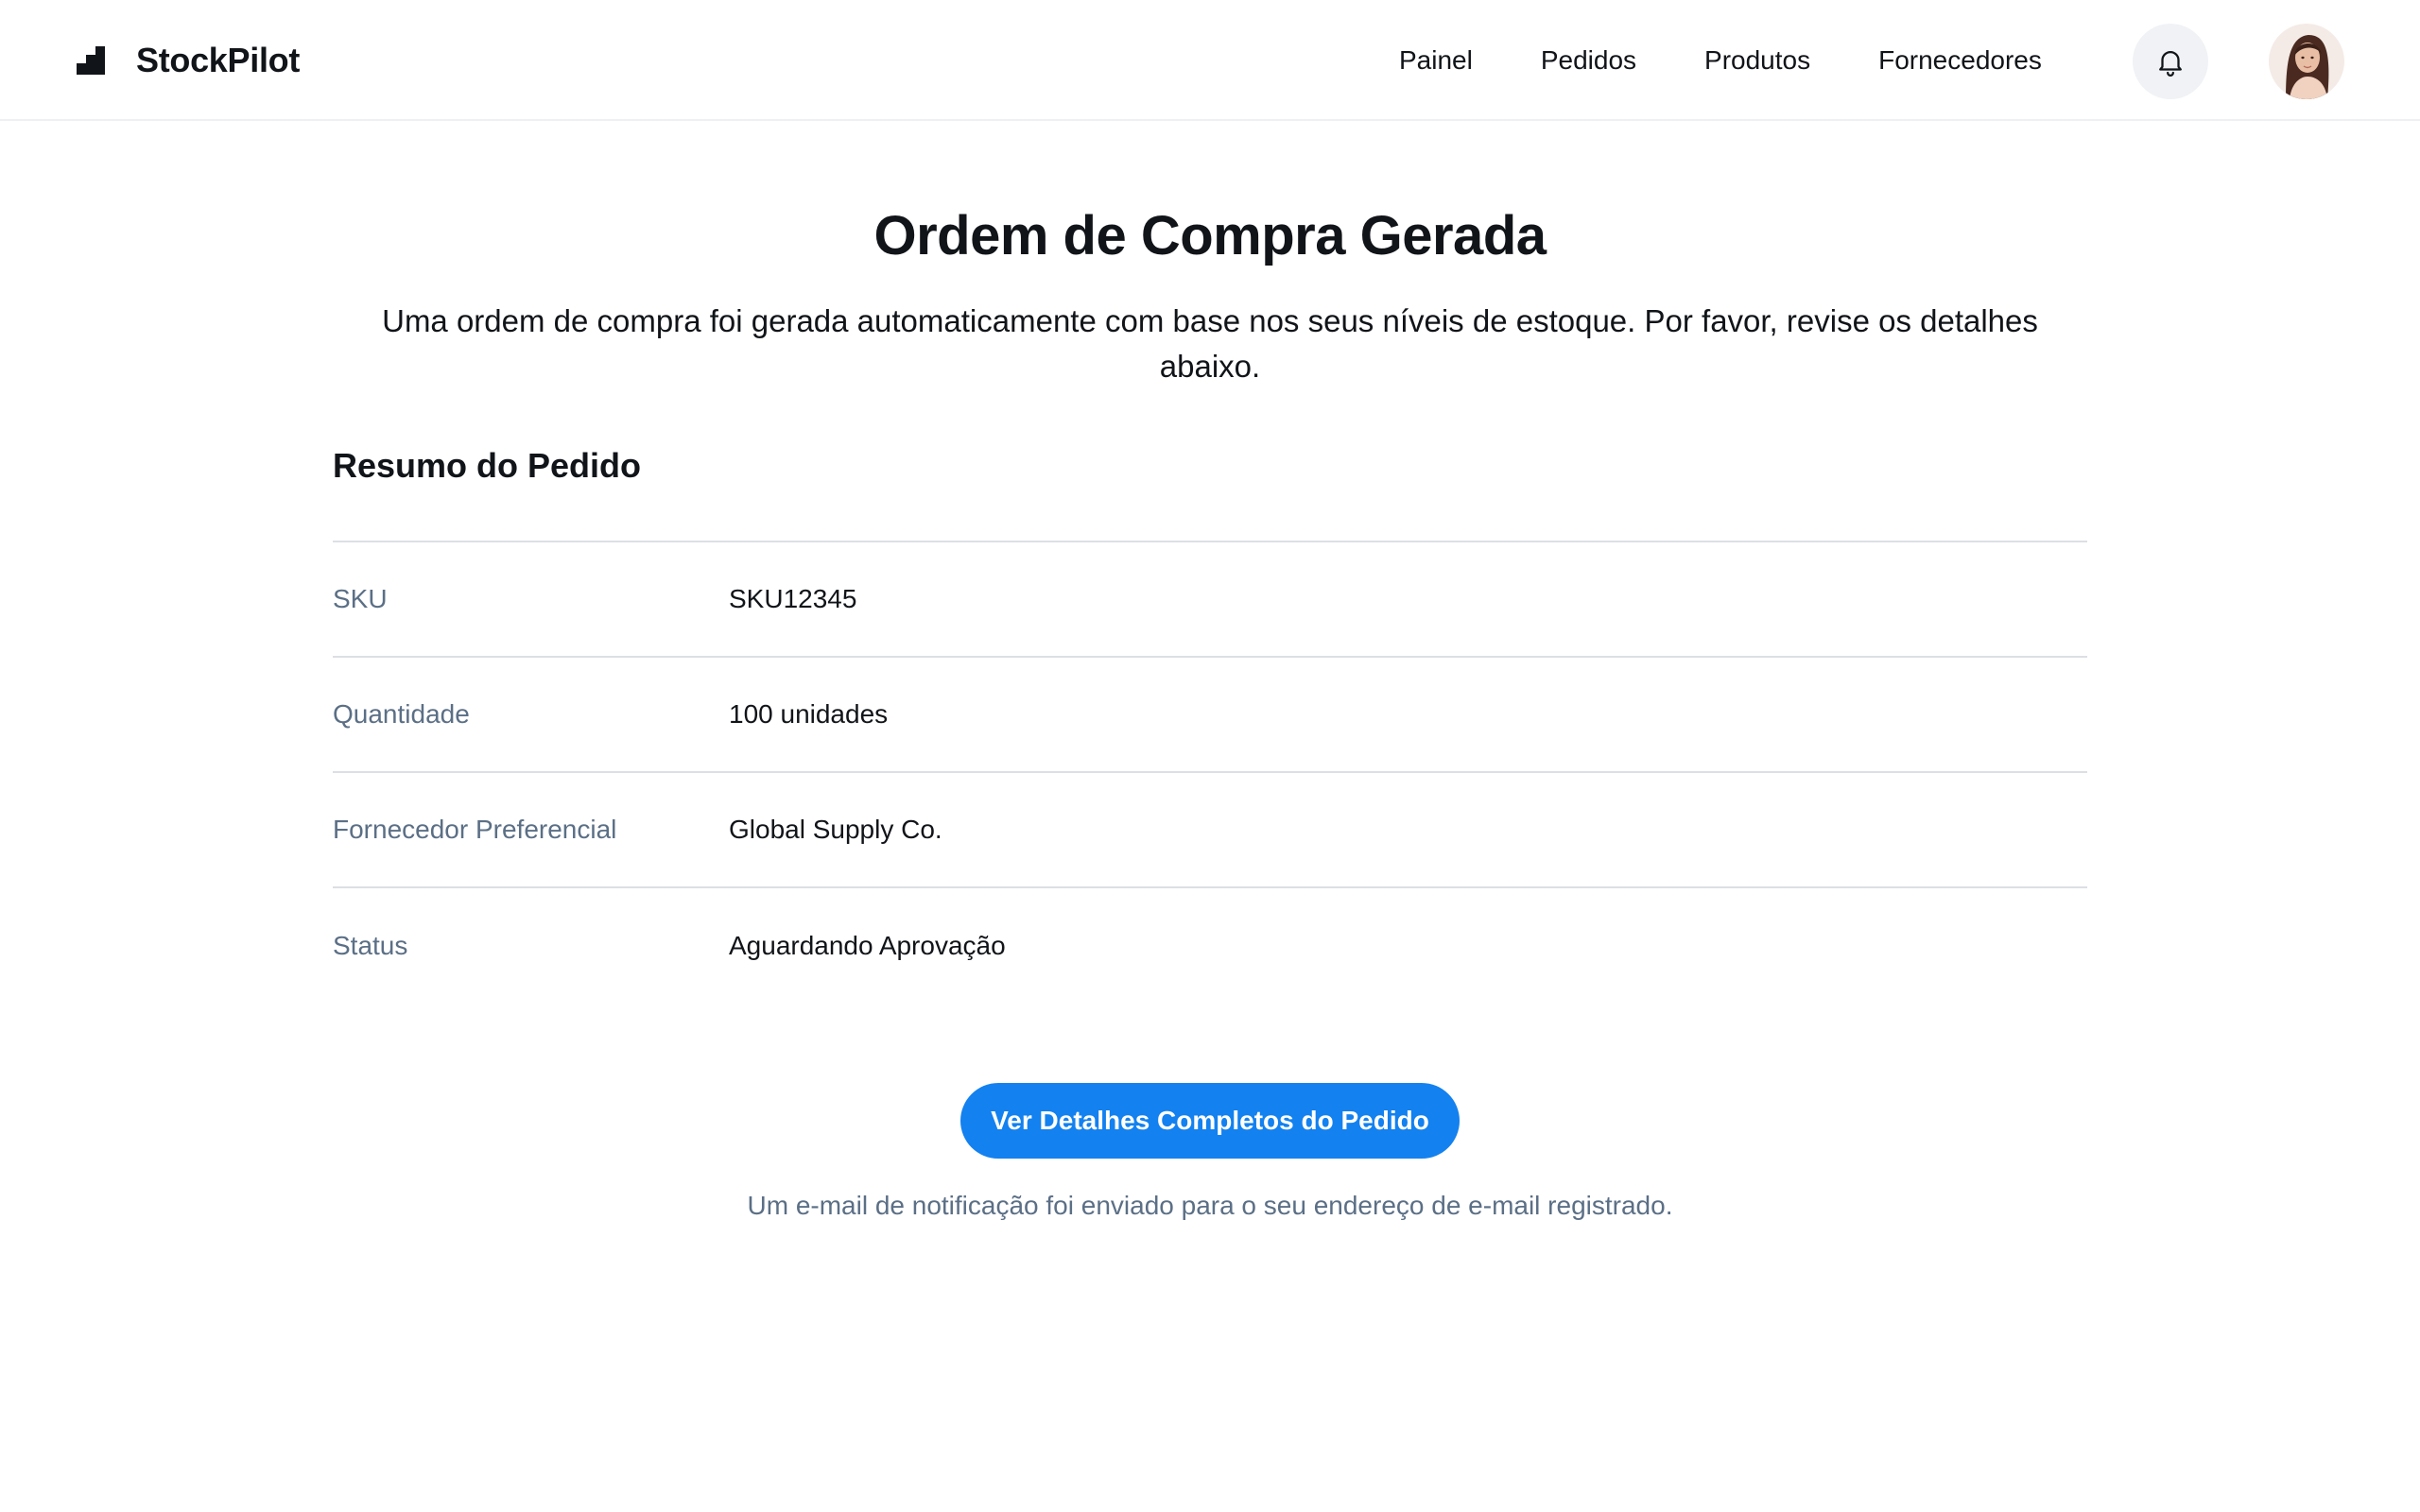  Describe the element at coordinates (1210, 600) in the screenshot. I see `summary-row-sku: SKU SKU12345` at that location.